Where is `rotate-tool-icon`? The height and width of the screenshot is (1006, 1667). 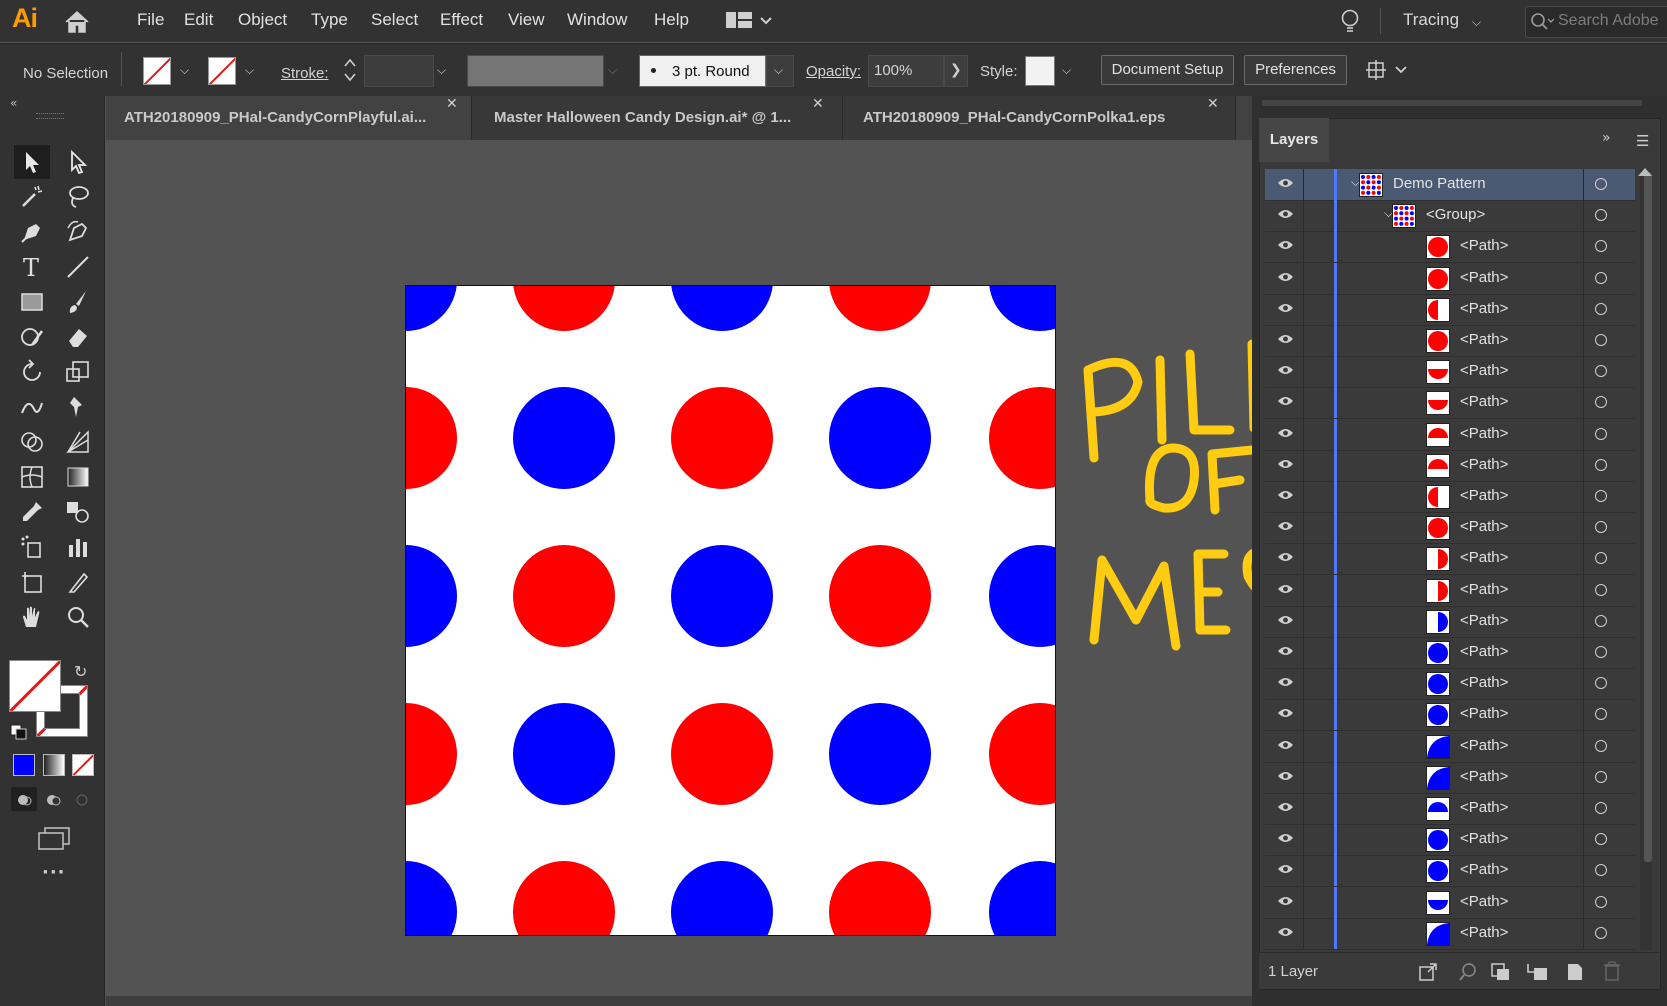 rotate-tool-icon is located at coordinates (32, 372).